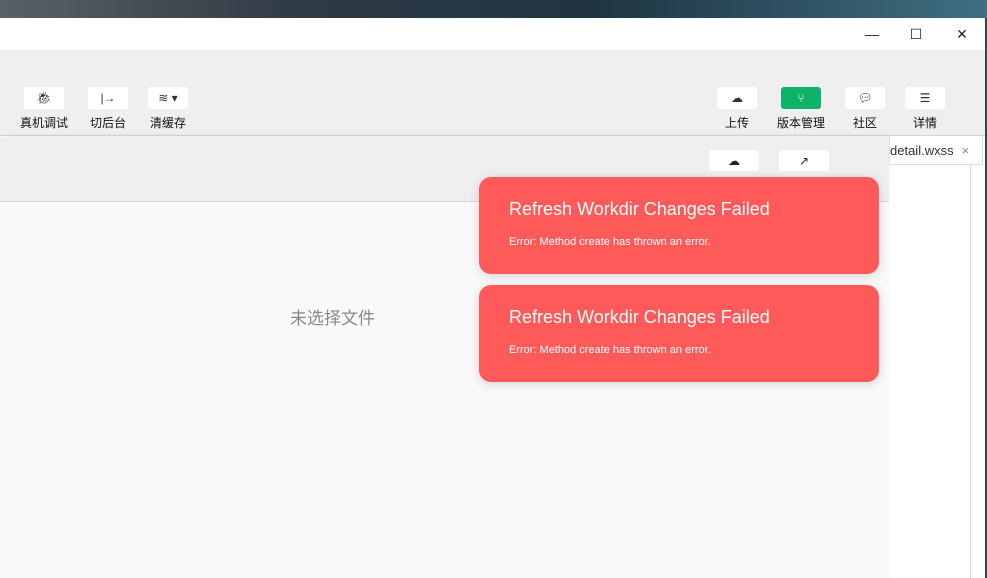  Describe the element at coordinates (492, 34) in the screenshot. I see `title-bar: — ☐ ✕` at that location.